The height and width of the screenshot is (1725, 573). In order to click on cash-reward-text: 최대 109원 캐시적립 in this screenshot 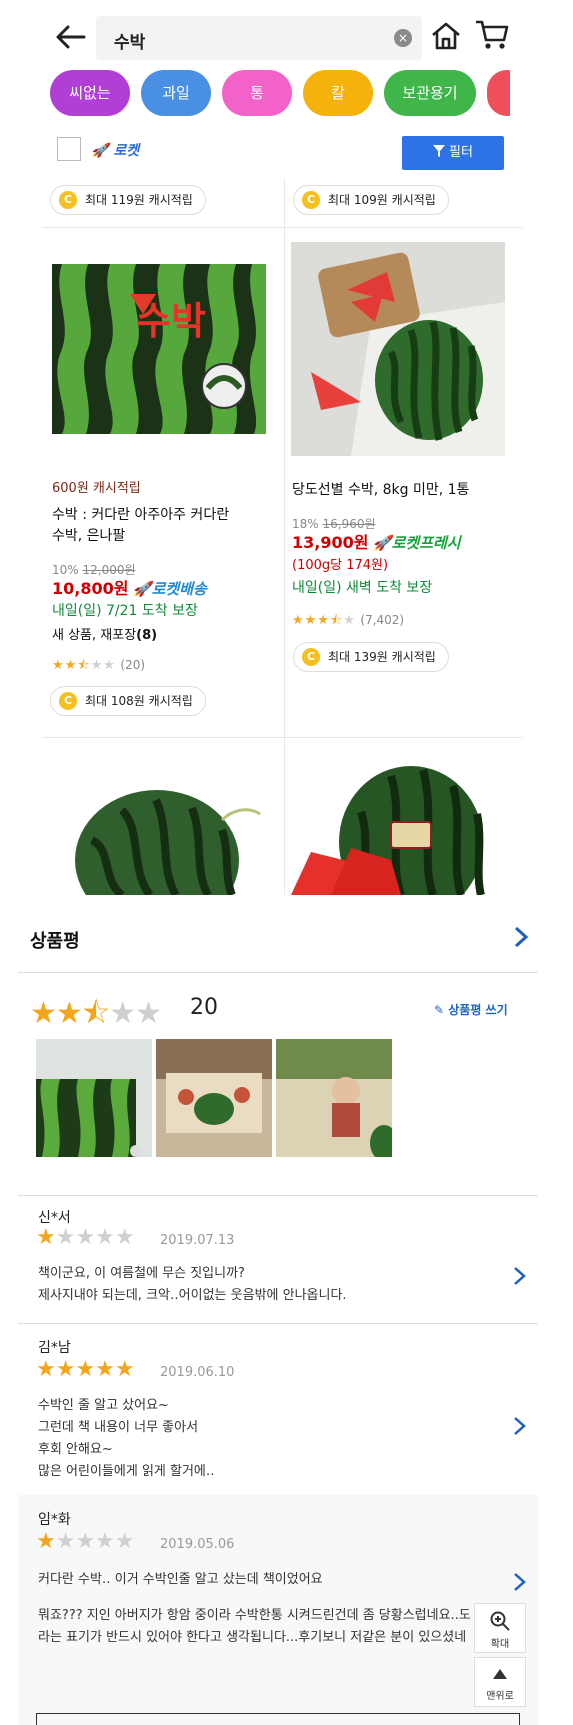, I will do `click(382, 200)`.